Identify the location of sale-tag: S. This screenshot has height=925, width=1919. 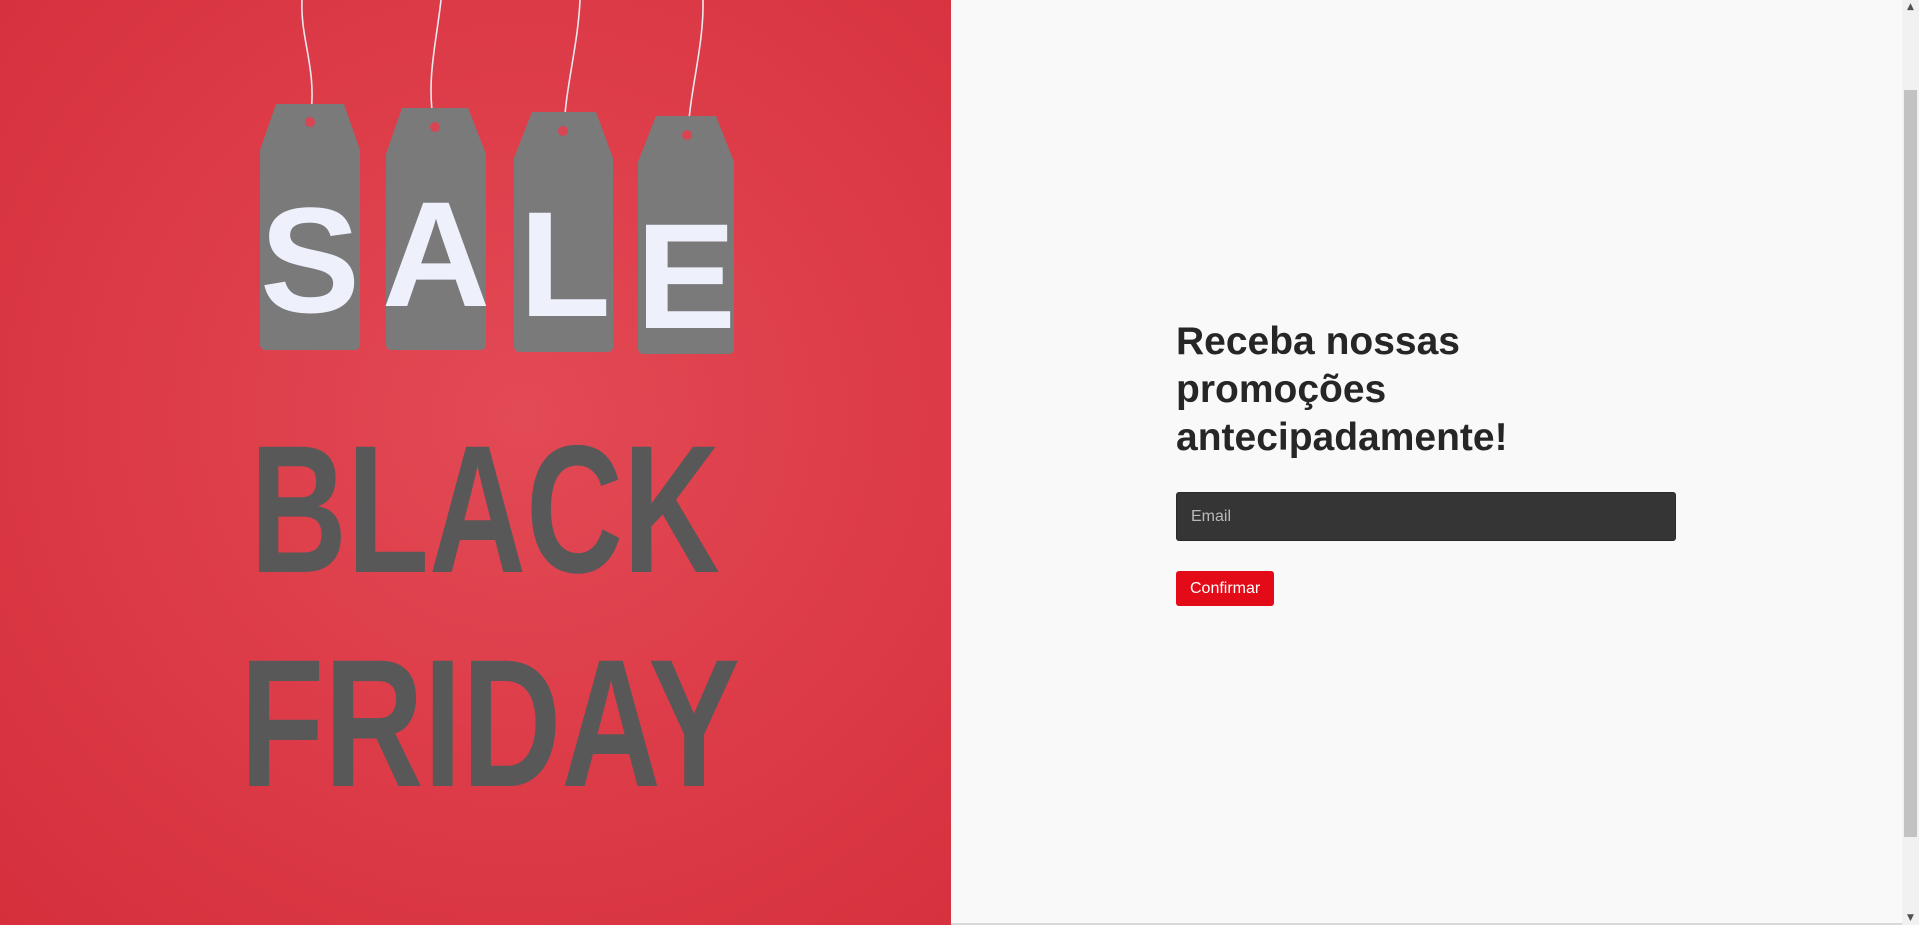
(310, 227).